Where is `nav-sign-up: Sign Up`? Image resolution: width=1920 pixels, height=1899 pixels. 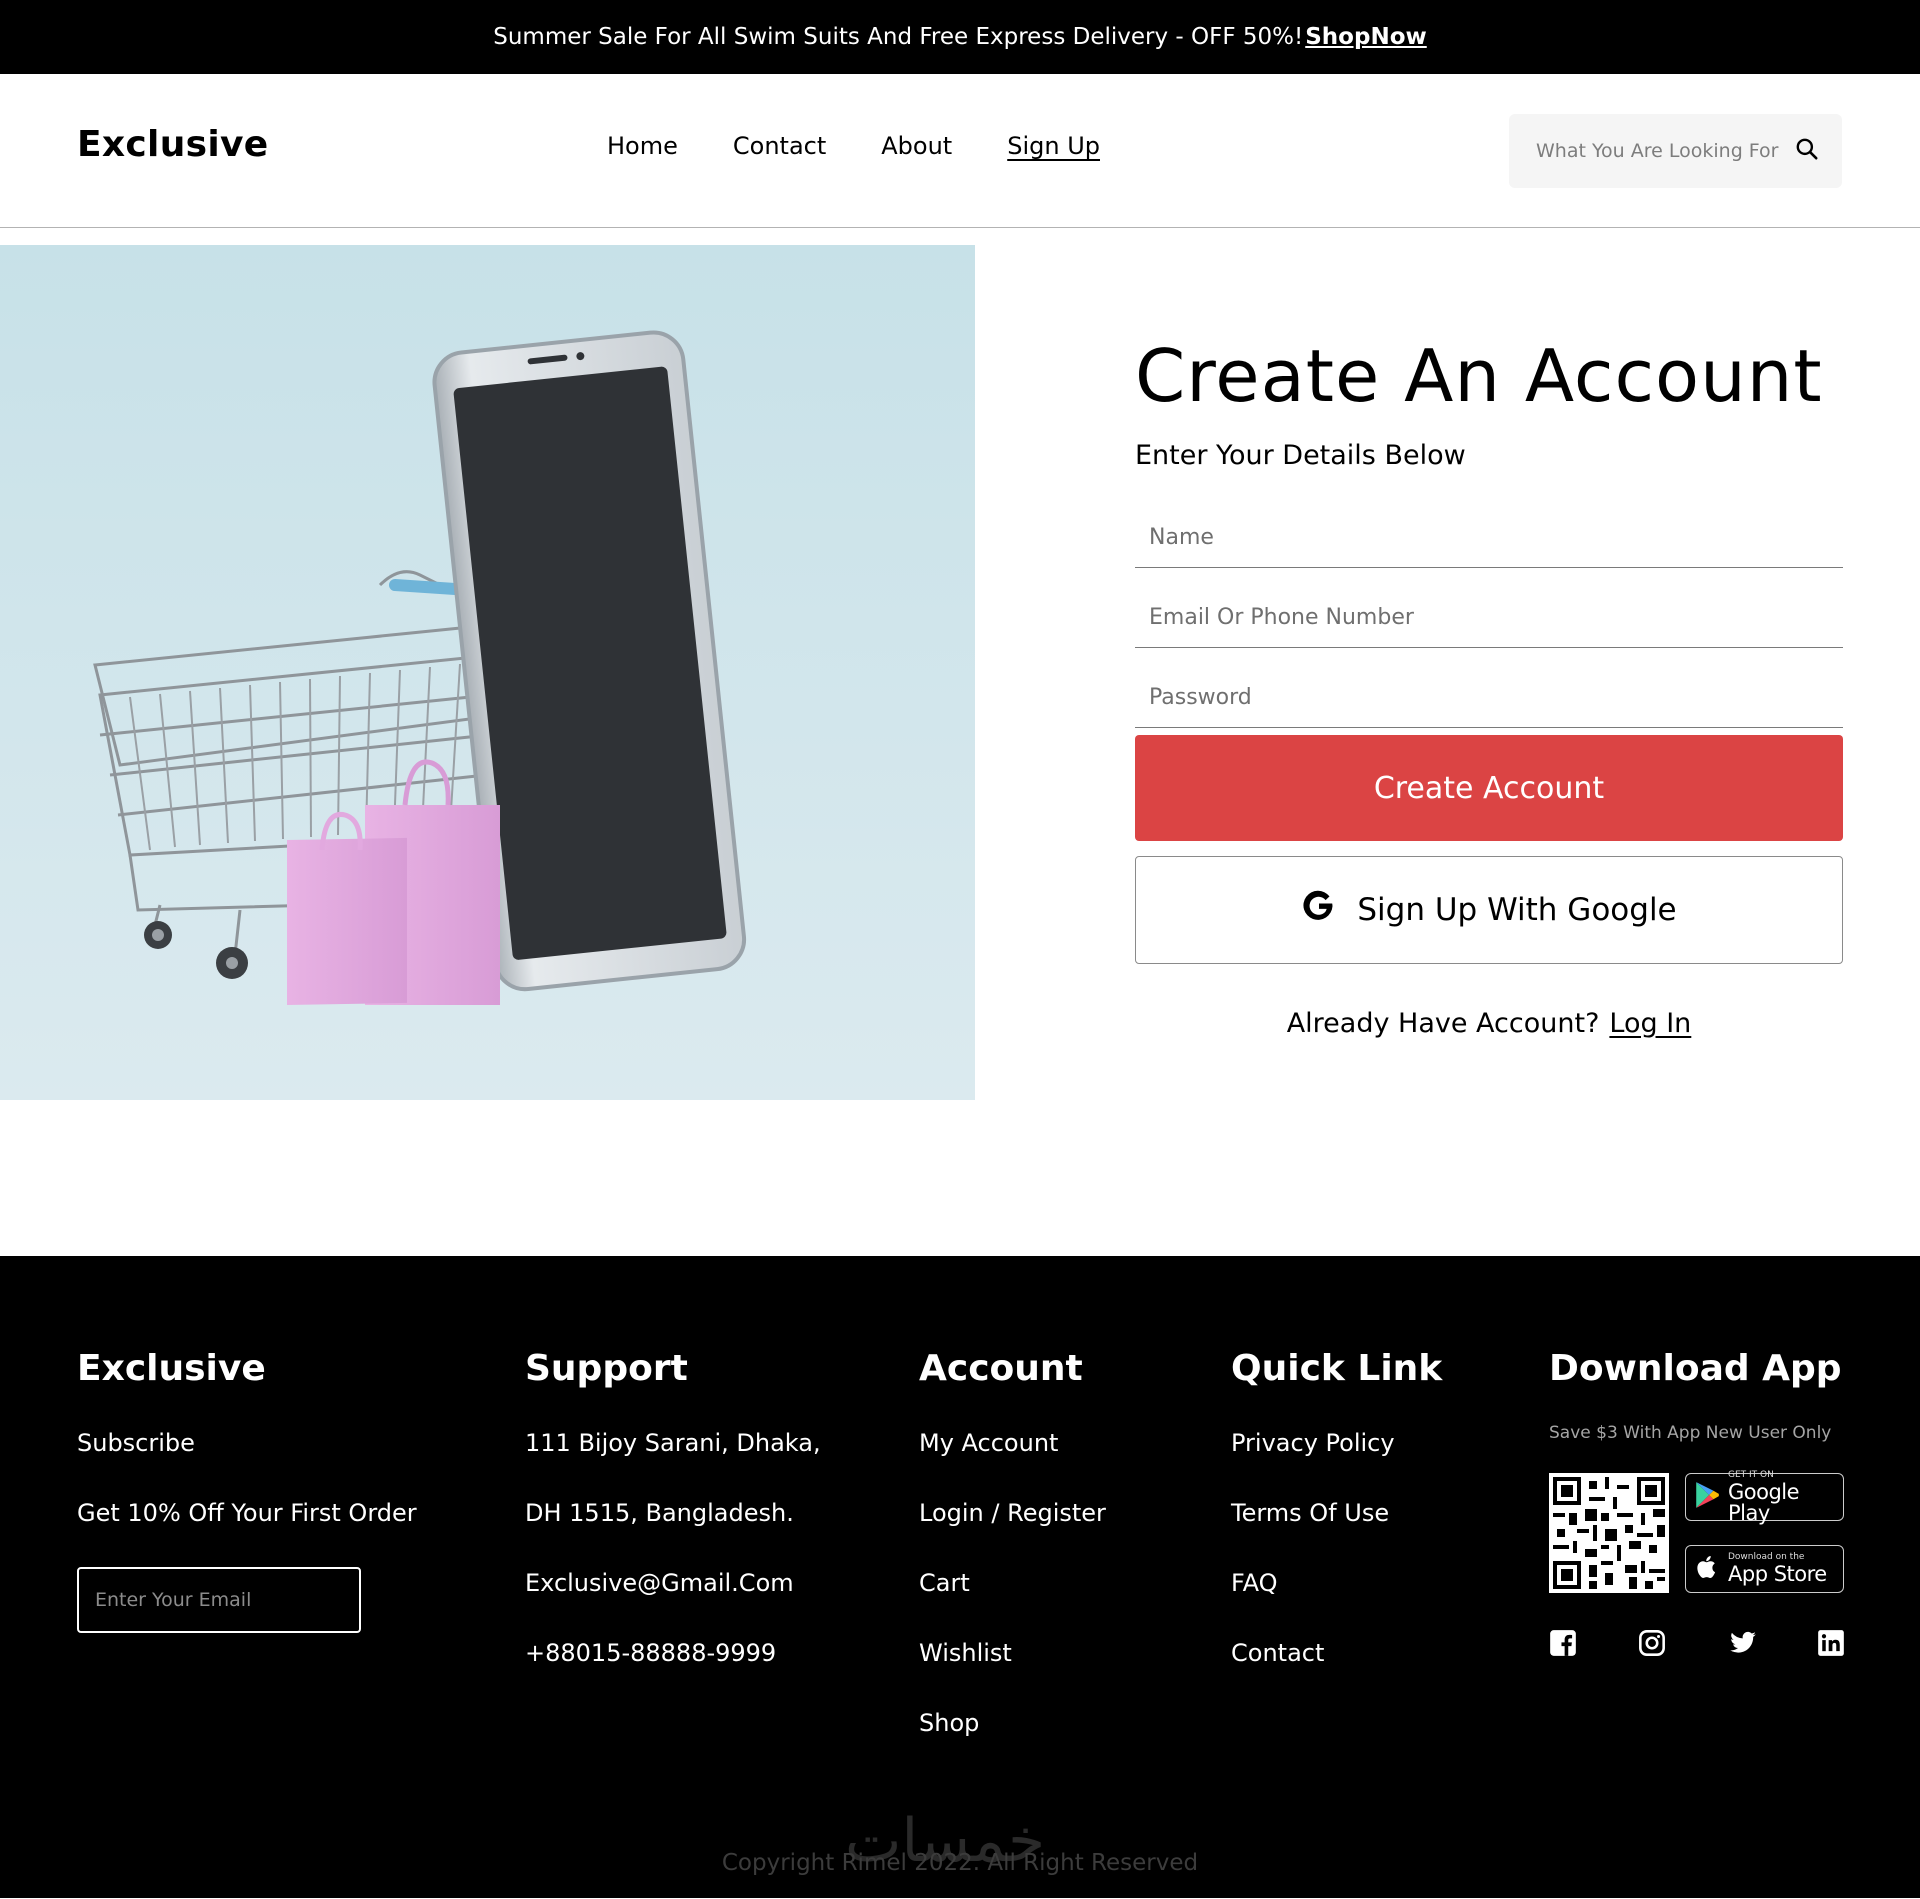
nav-sign-up: Sign Up is located at coordinates (1053, 146).